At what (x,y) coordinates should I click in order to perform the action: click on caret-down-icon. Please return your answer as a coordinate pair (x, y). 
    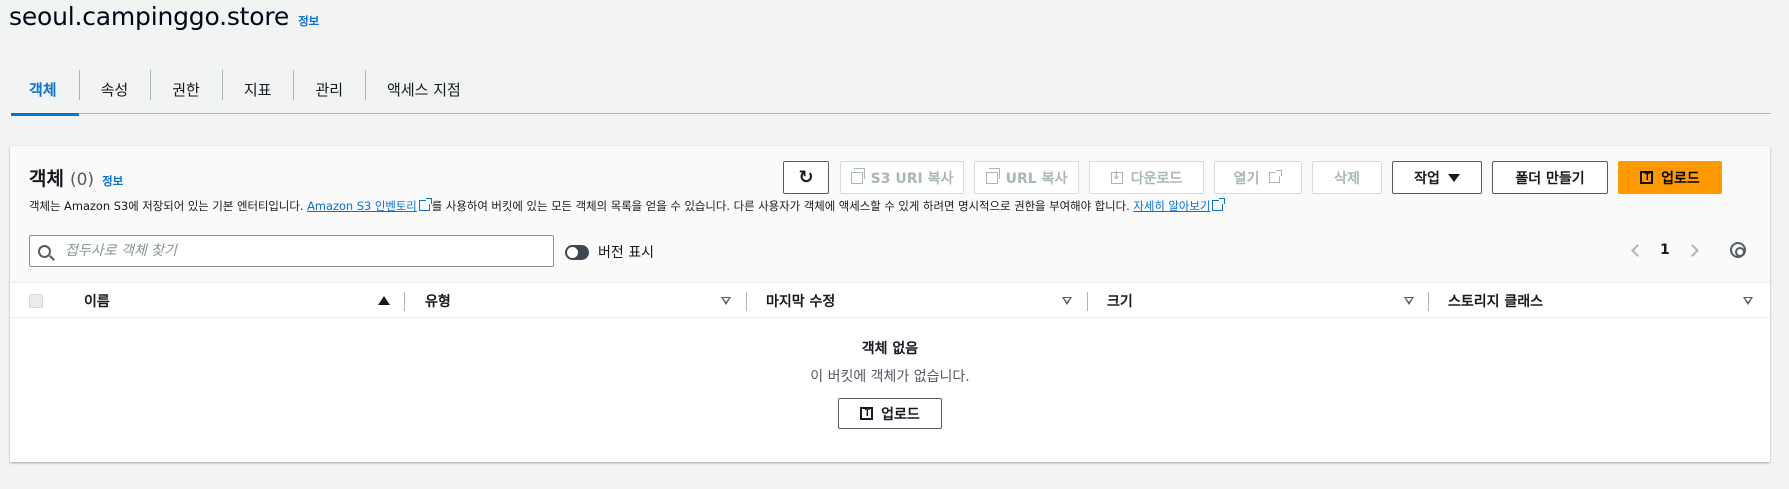
    Looking at the image, I should click on (1453, 177).